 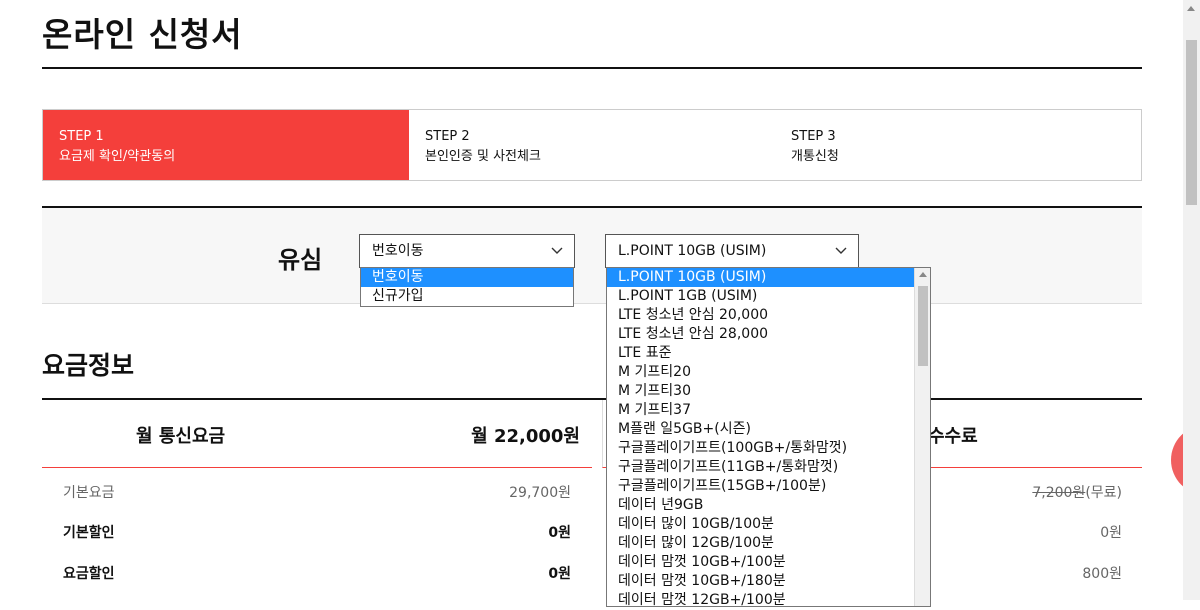 What do you see at coordinates (1059, 493) in the screenshot?
I see `commission-original-price: 7,200원` at bounding box center [1059, 493].